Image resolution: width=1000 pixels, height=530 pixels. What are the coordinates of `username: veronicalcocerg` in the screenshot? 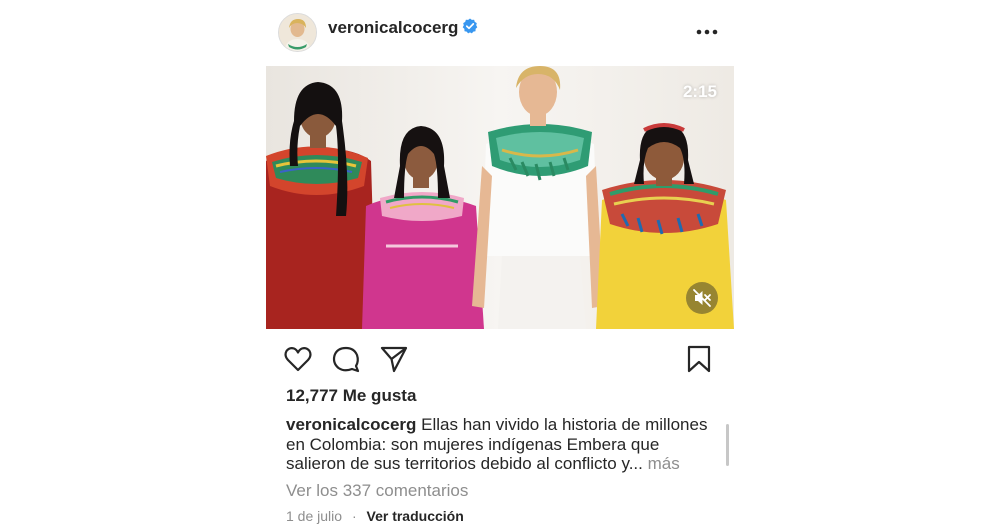 It's located at (393, 28).